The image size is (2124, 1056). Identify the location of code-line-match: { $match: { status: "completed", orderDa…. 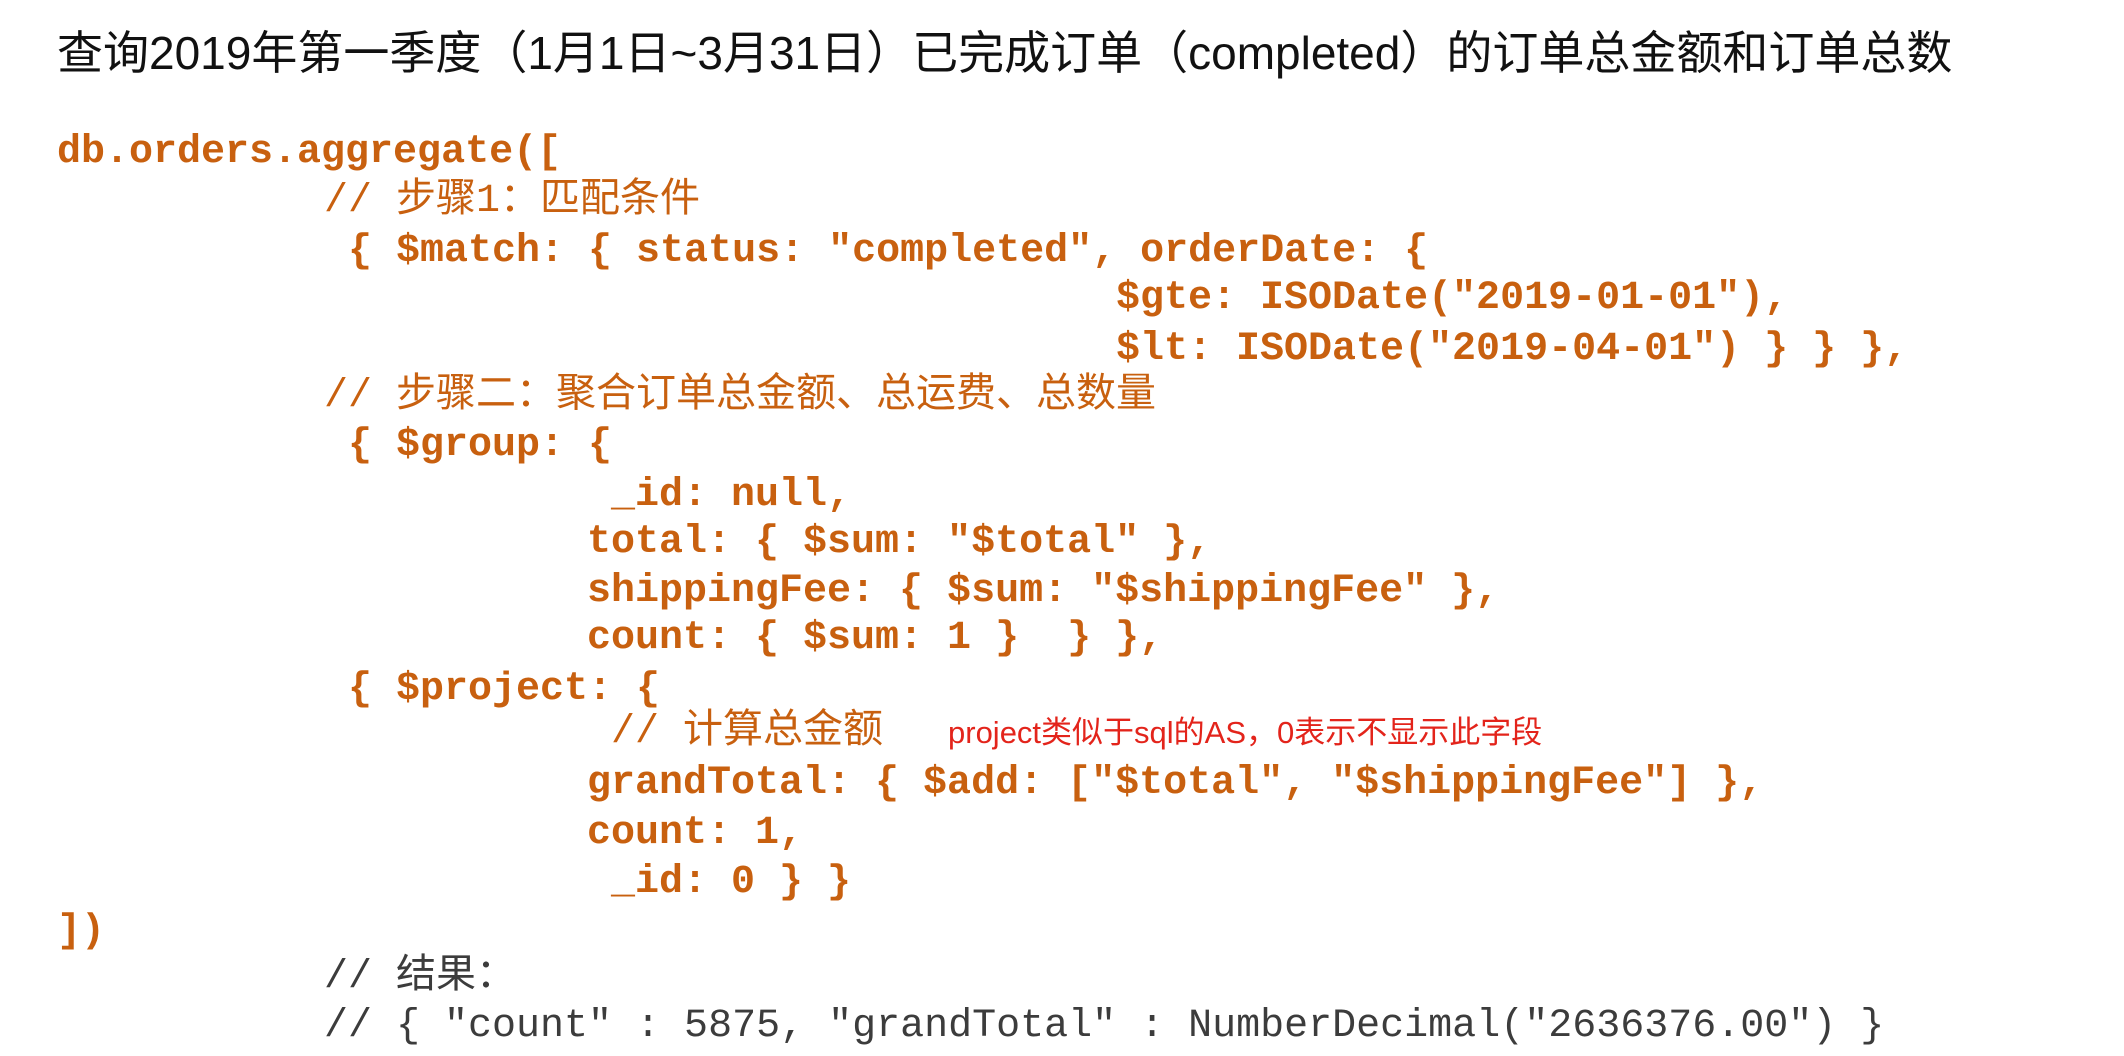
(888, 251).